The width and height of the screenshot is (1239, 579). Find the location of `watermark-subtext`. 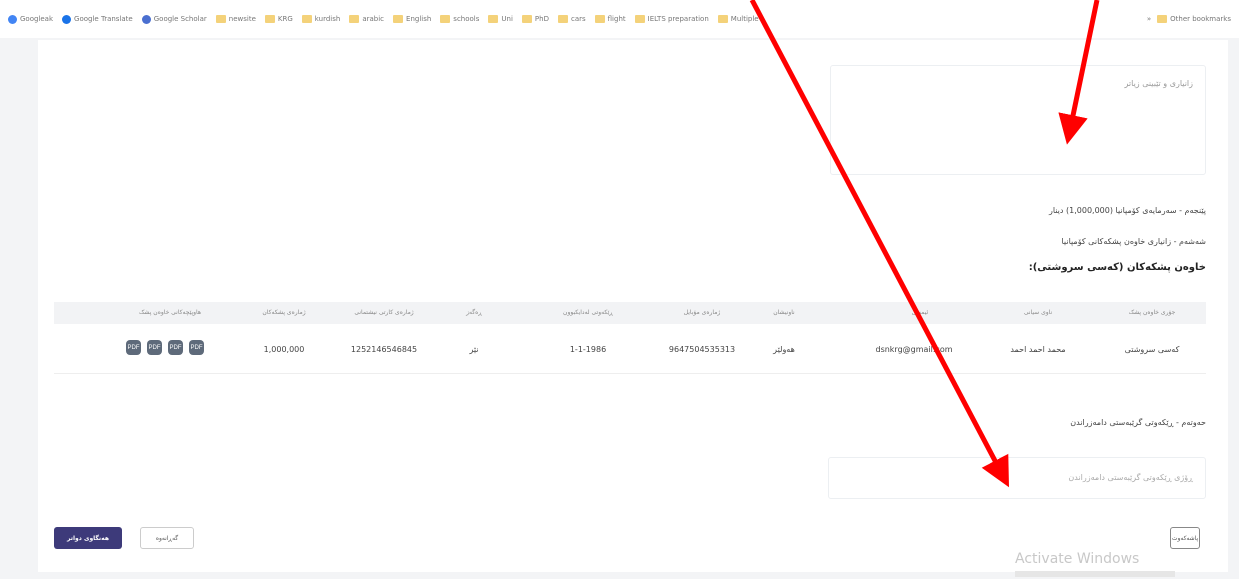

watermark-subtext is located at coordinates (1095, 574).